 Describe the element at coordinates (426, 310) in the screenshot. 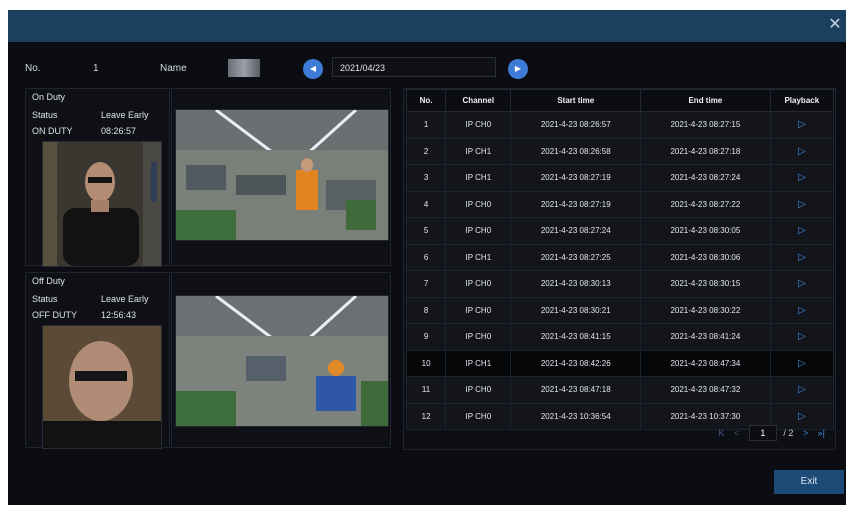

I see `row-no: 8` at that location.